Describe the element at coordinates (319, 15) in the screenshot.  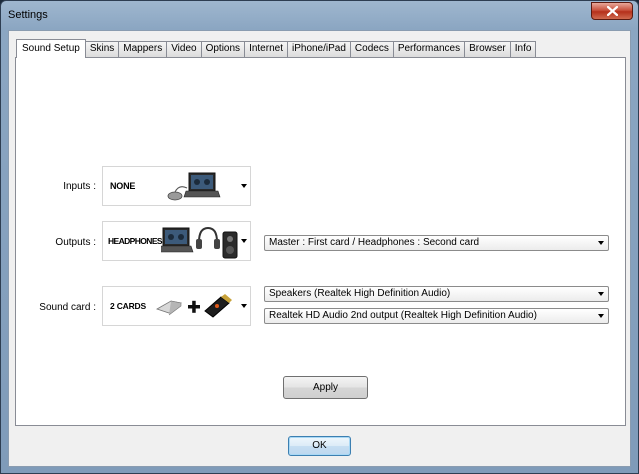
I see `title-bar: Settings` at that location.